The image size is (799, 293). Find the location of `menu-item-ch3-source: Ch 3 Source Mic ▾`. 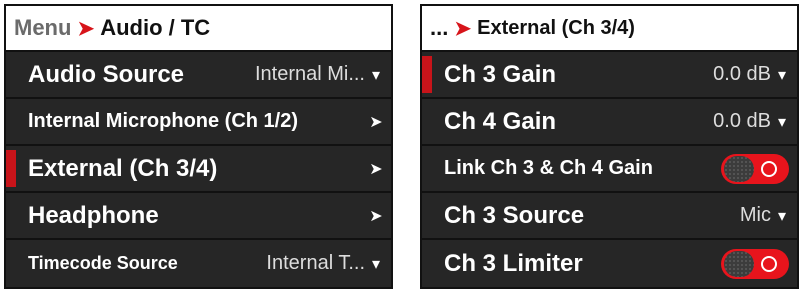

menu-item-ch3-source: Ch 3 Source Mic ▾ is located at coordinates (609, 216).